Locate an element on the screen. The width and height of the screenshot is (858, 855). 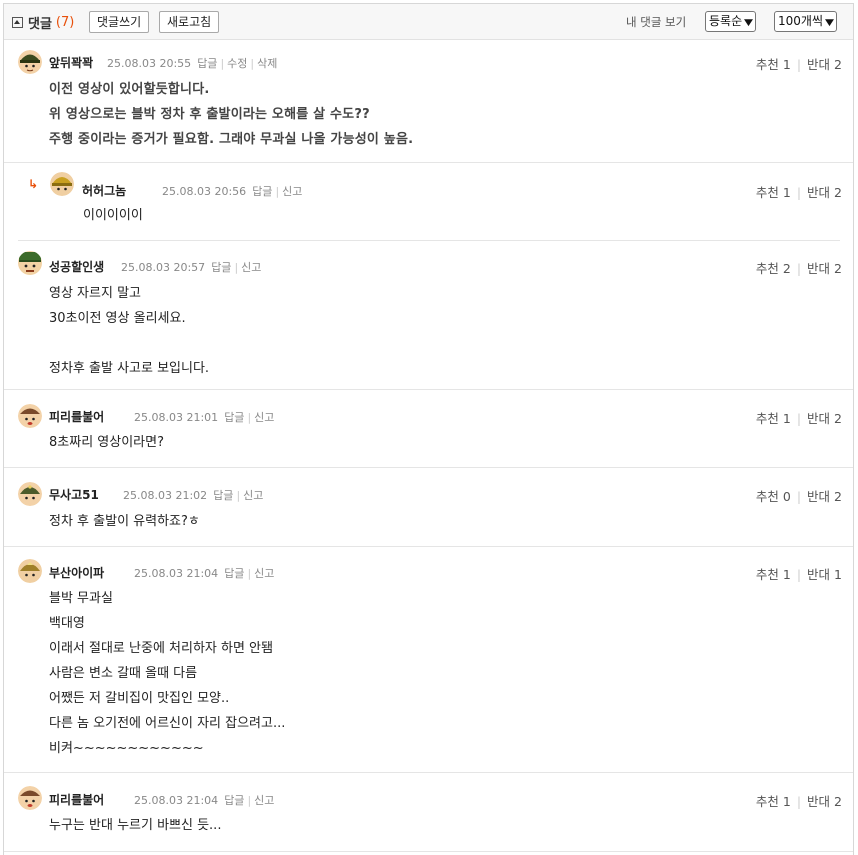
comment-line: 정차 후 출발이 유력하죠?ㅎ is located at coordinates (124, 521).